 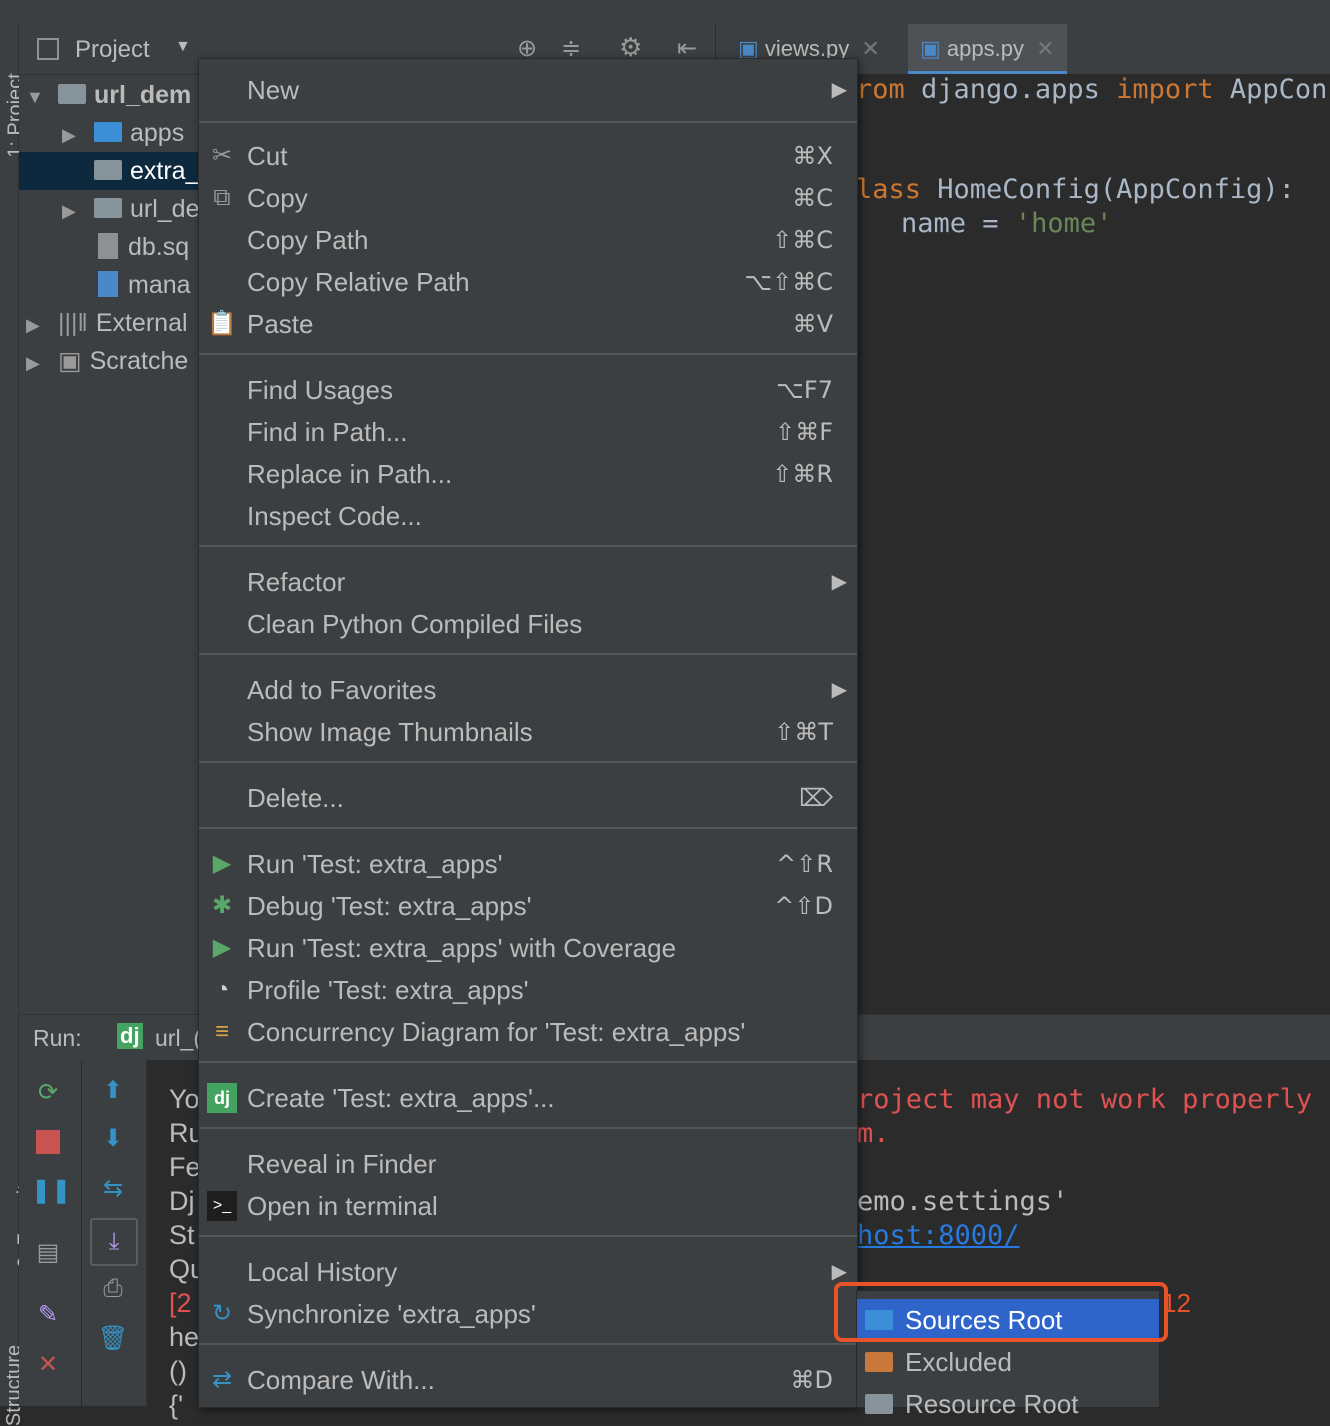 What do you see at coordinates (36, 97) in the screenshot?
I see `expand-arrow-icon: ▼` at bounding box center [36, 97].